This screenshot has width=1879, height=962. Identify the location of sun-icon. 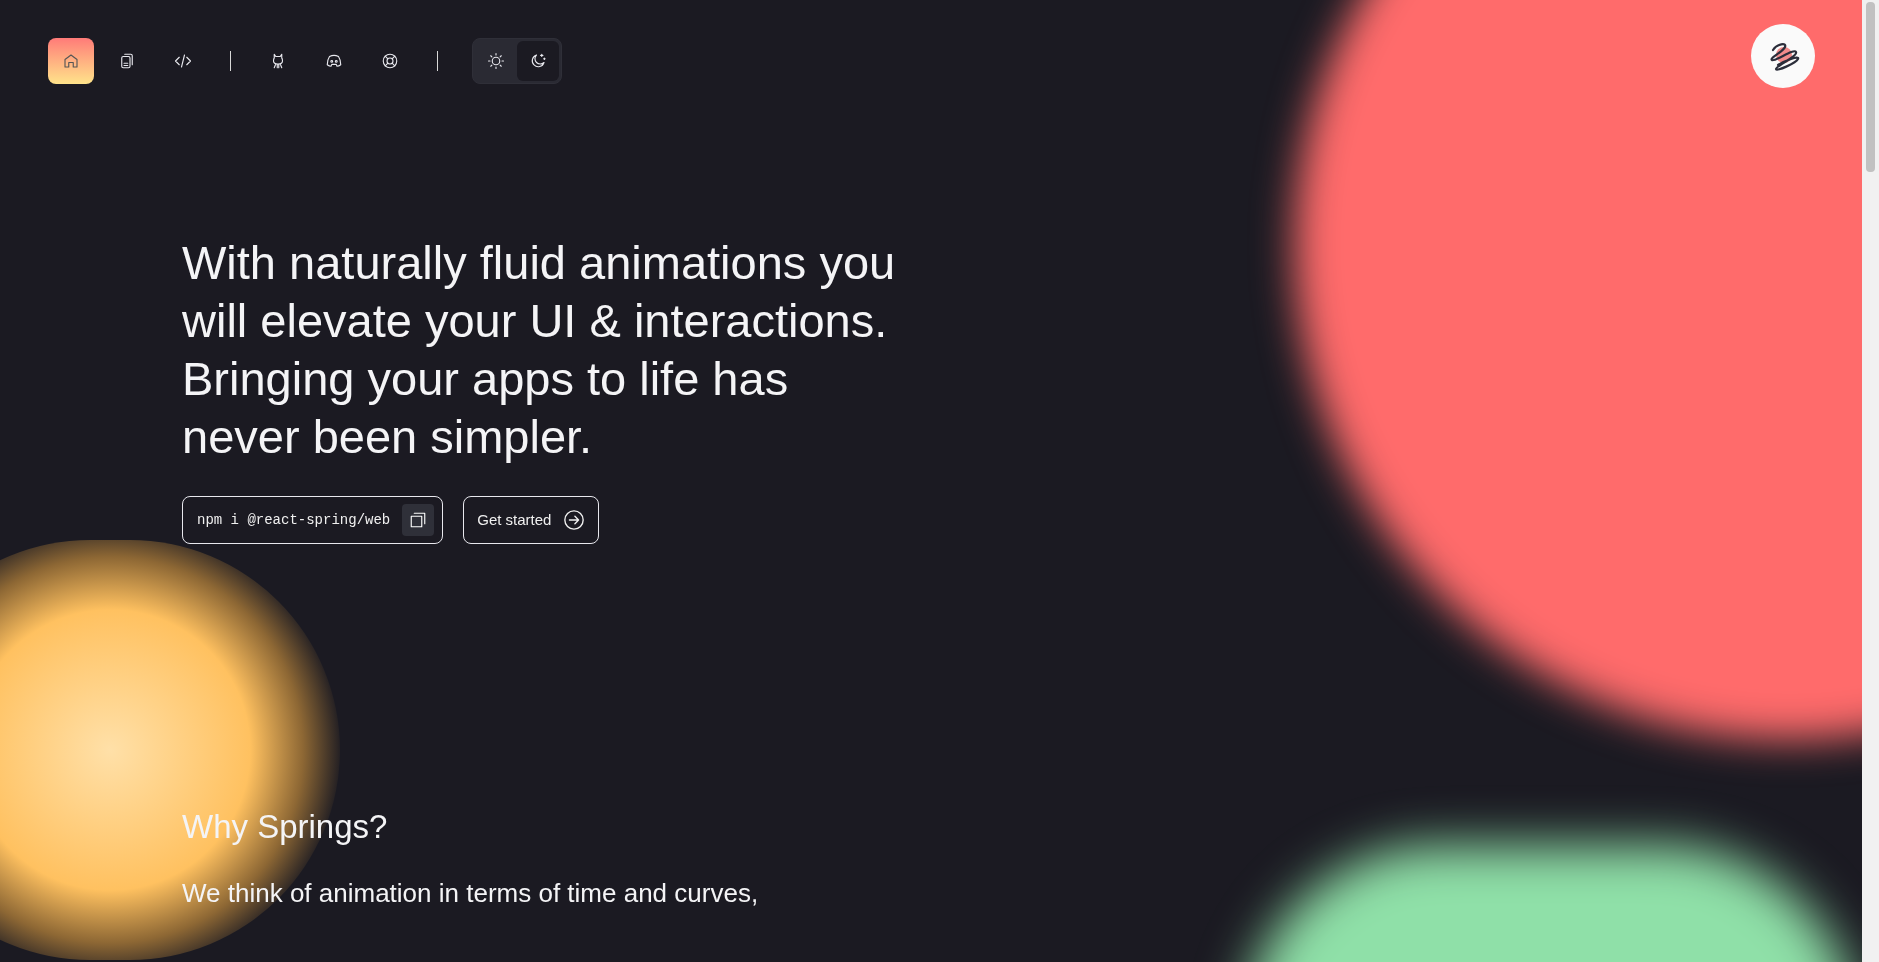
(496, 61).